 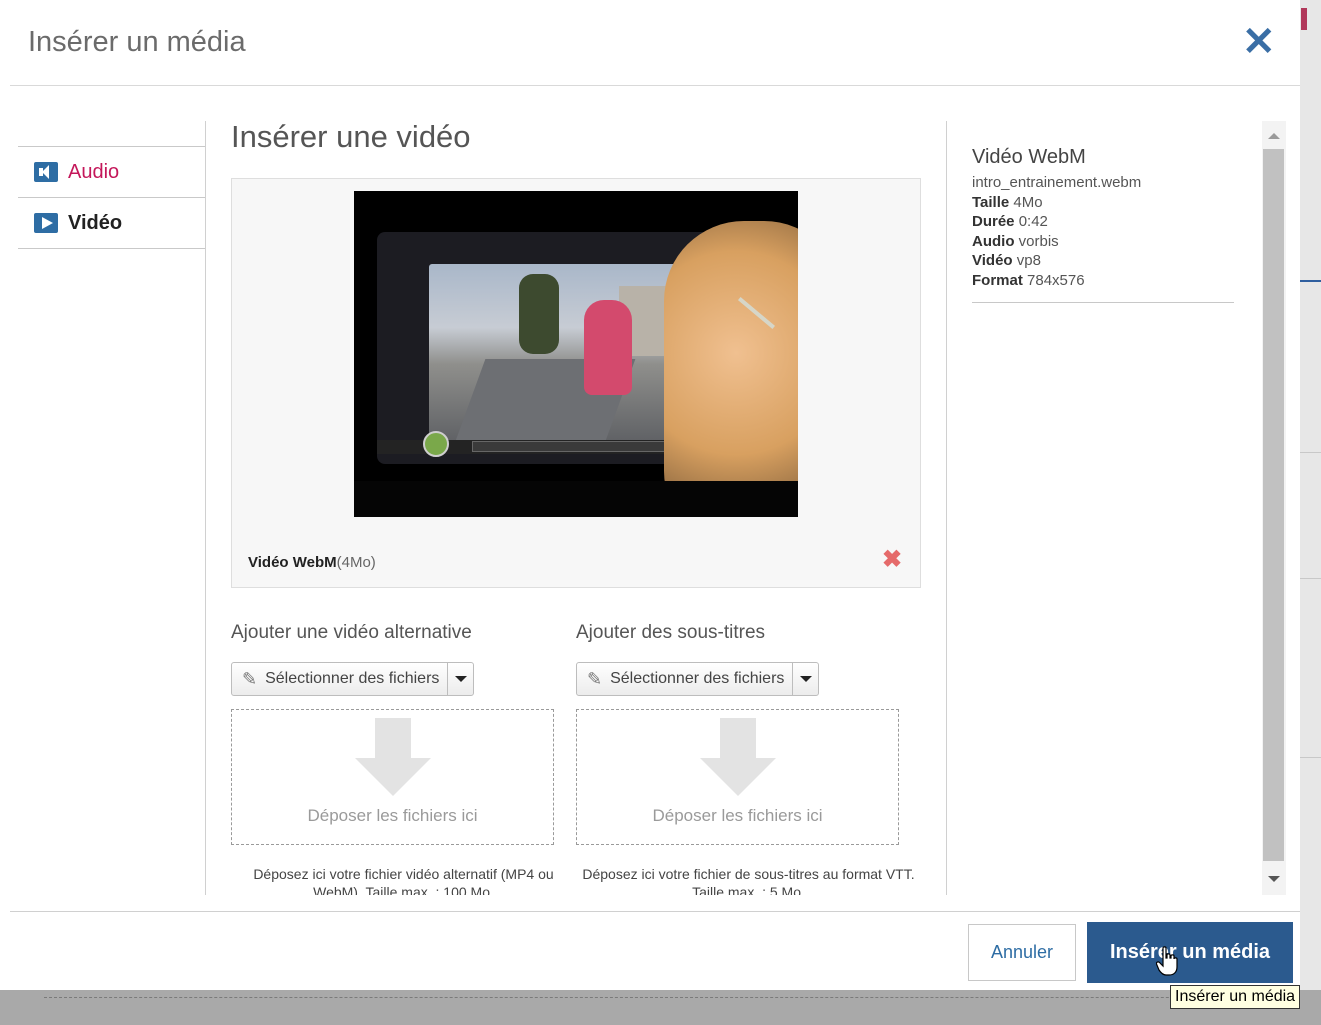 I want to click on nav-item-audio: Audio, so click(x=111, y=172).